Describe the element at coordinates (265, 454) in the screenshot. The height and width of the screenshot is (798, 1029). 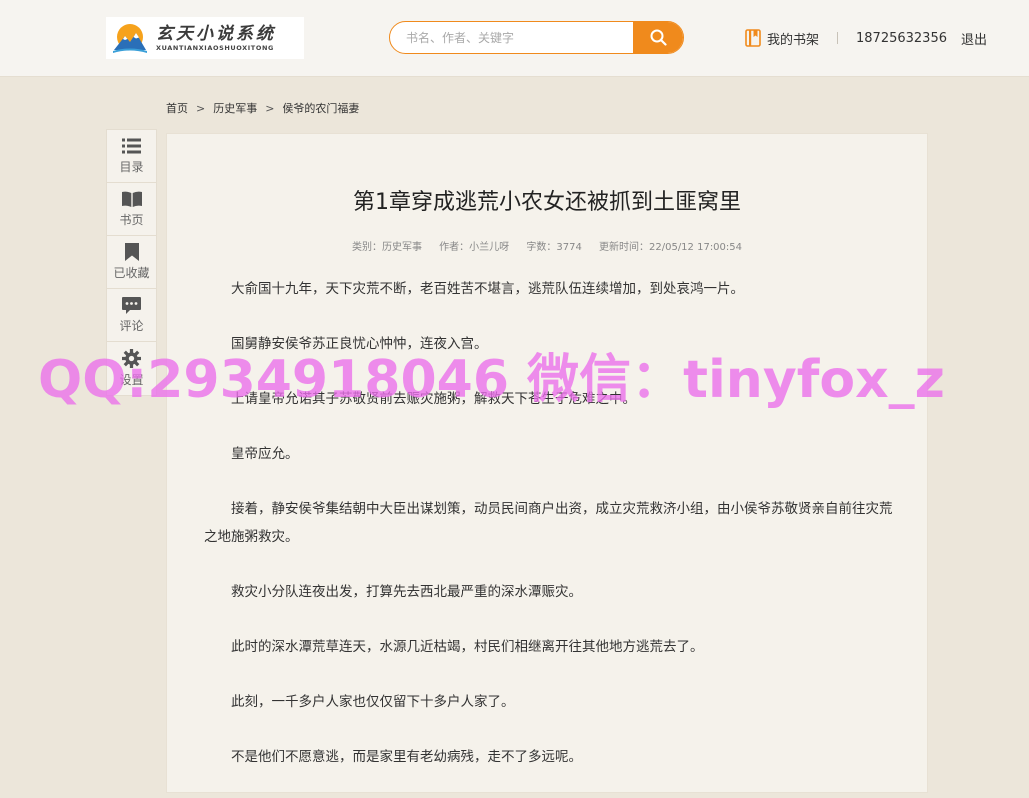
I see `paragraph: 皇帝应允。` at that location.